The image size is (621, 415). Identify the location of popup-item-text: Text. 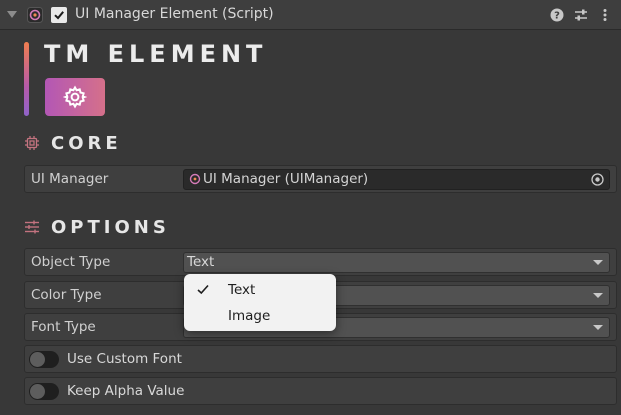
(260, 290).